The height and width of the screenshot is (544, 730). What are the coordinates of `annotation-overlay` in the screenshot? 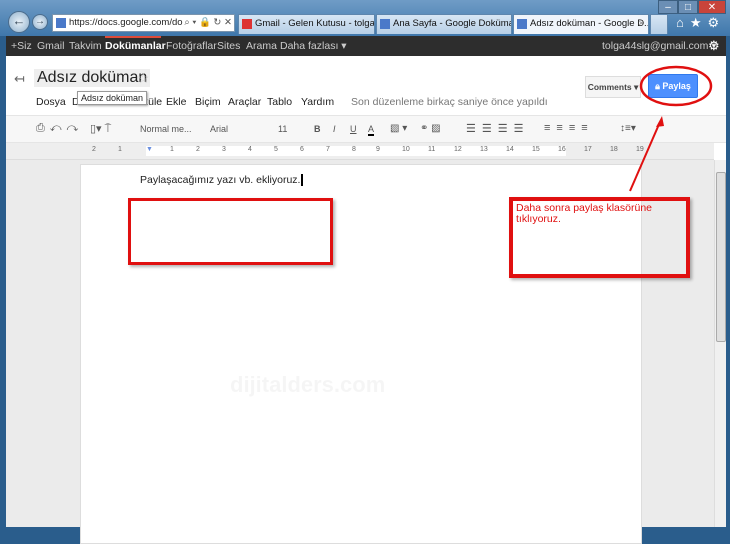 It's located at (671, 128).